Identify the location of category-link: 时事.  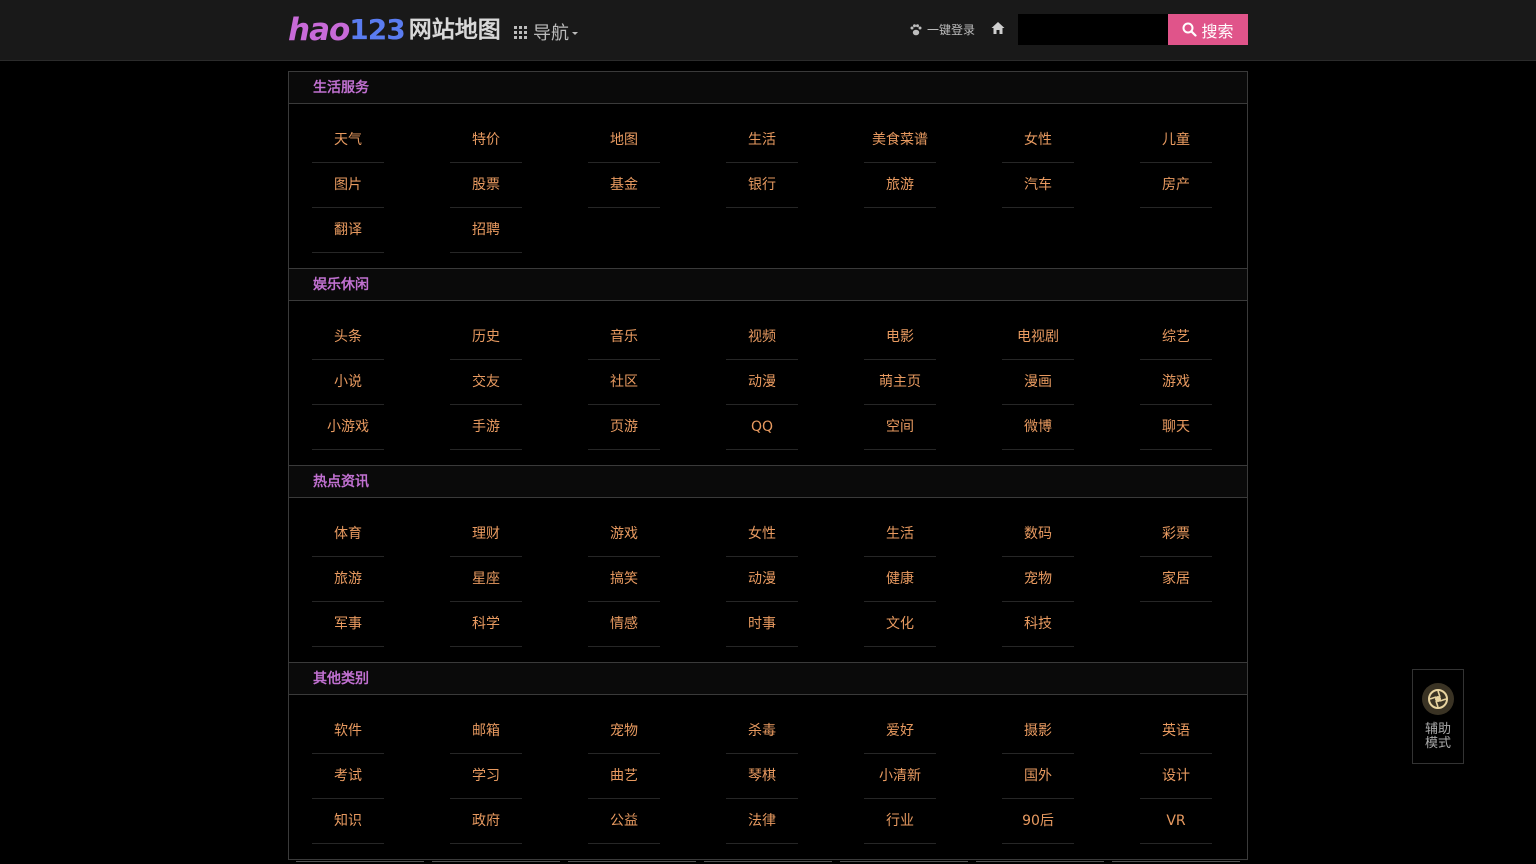
(762, 624).